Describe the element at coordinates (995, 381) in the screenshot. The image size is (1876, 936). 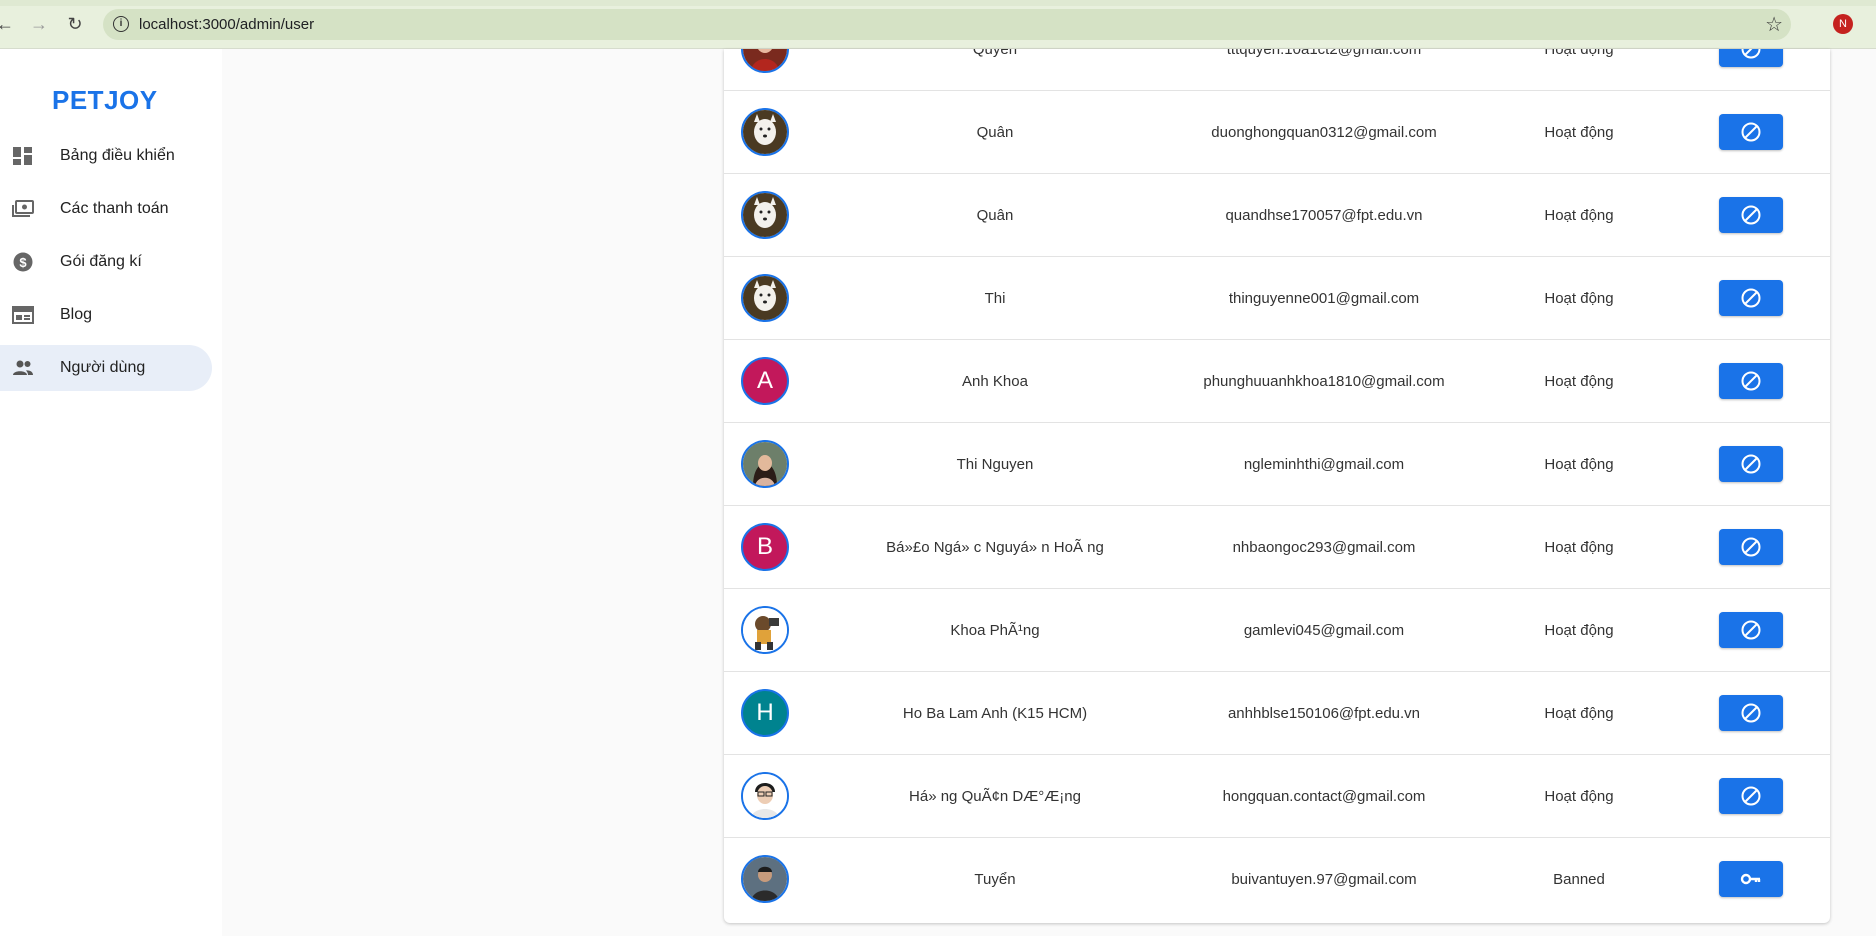
I see `user-name: Anh Khoa` at that location.